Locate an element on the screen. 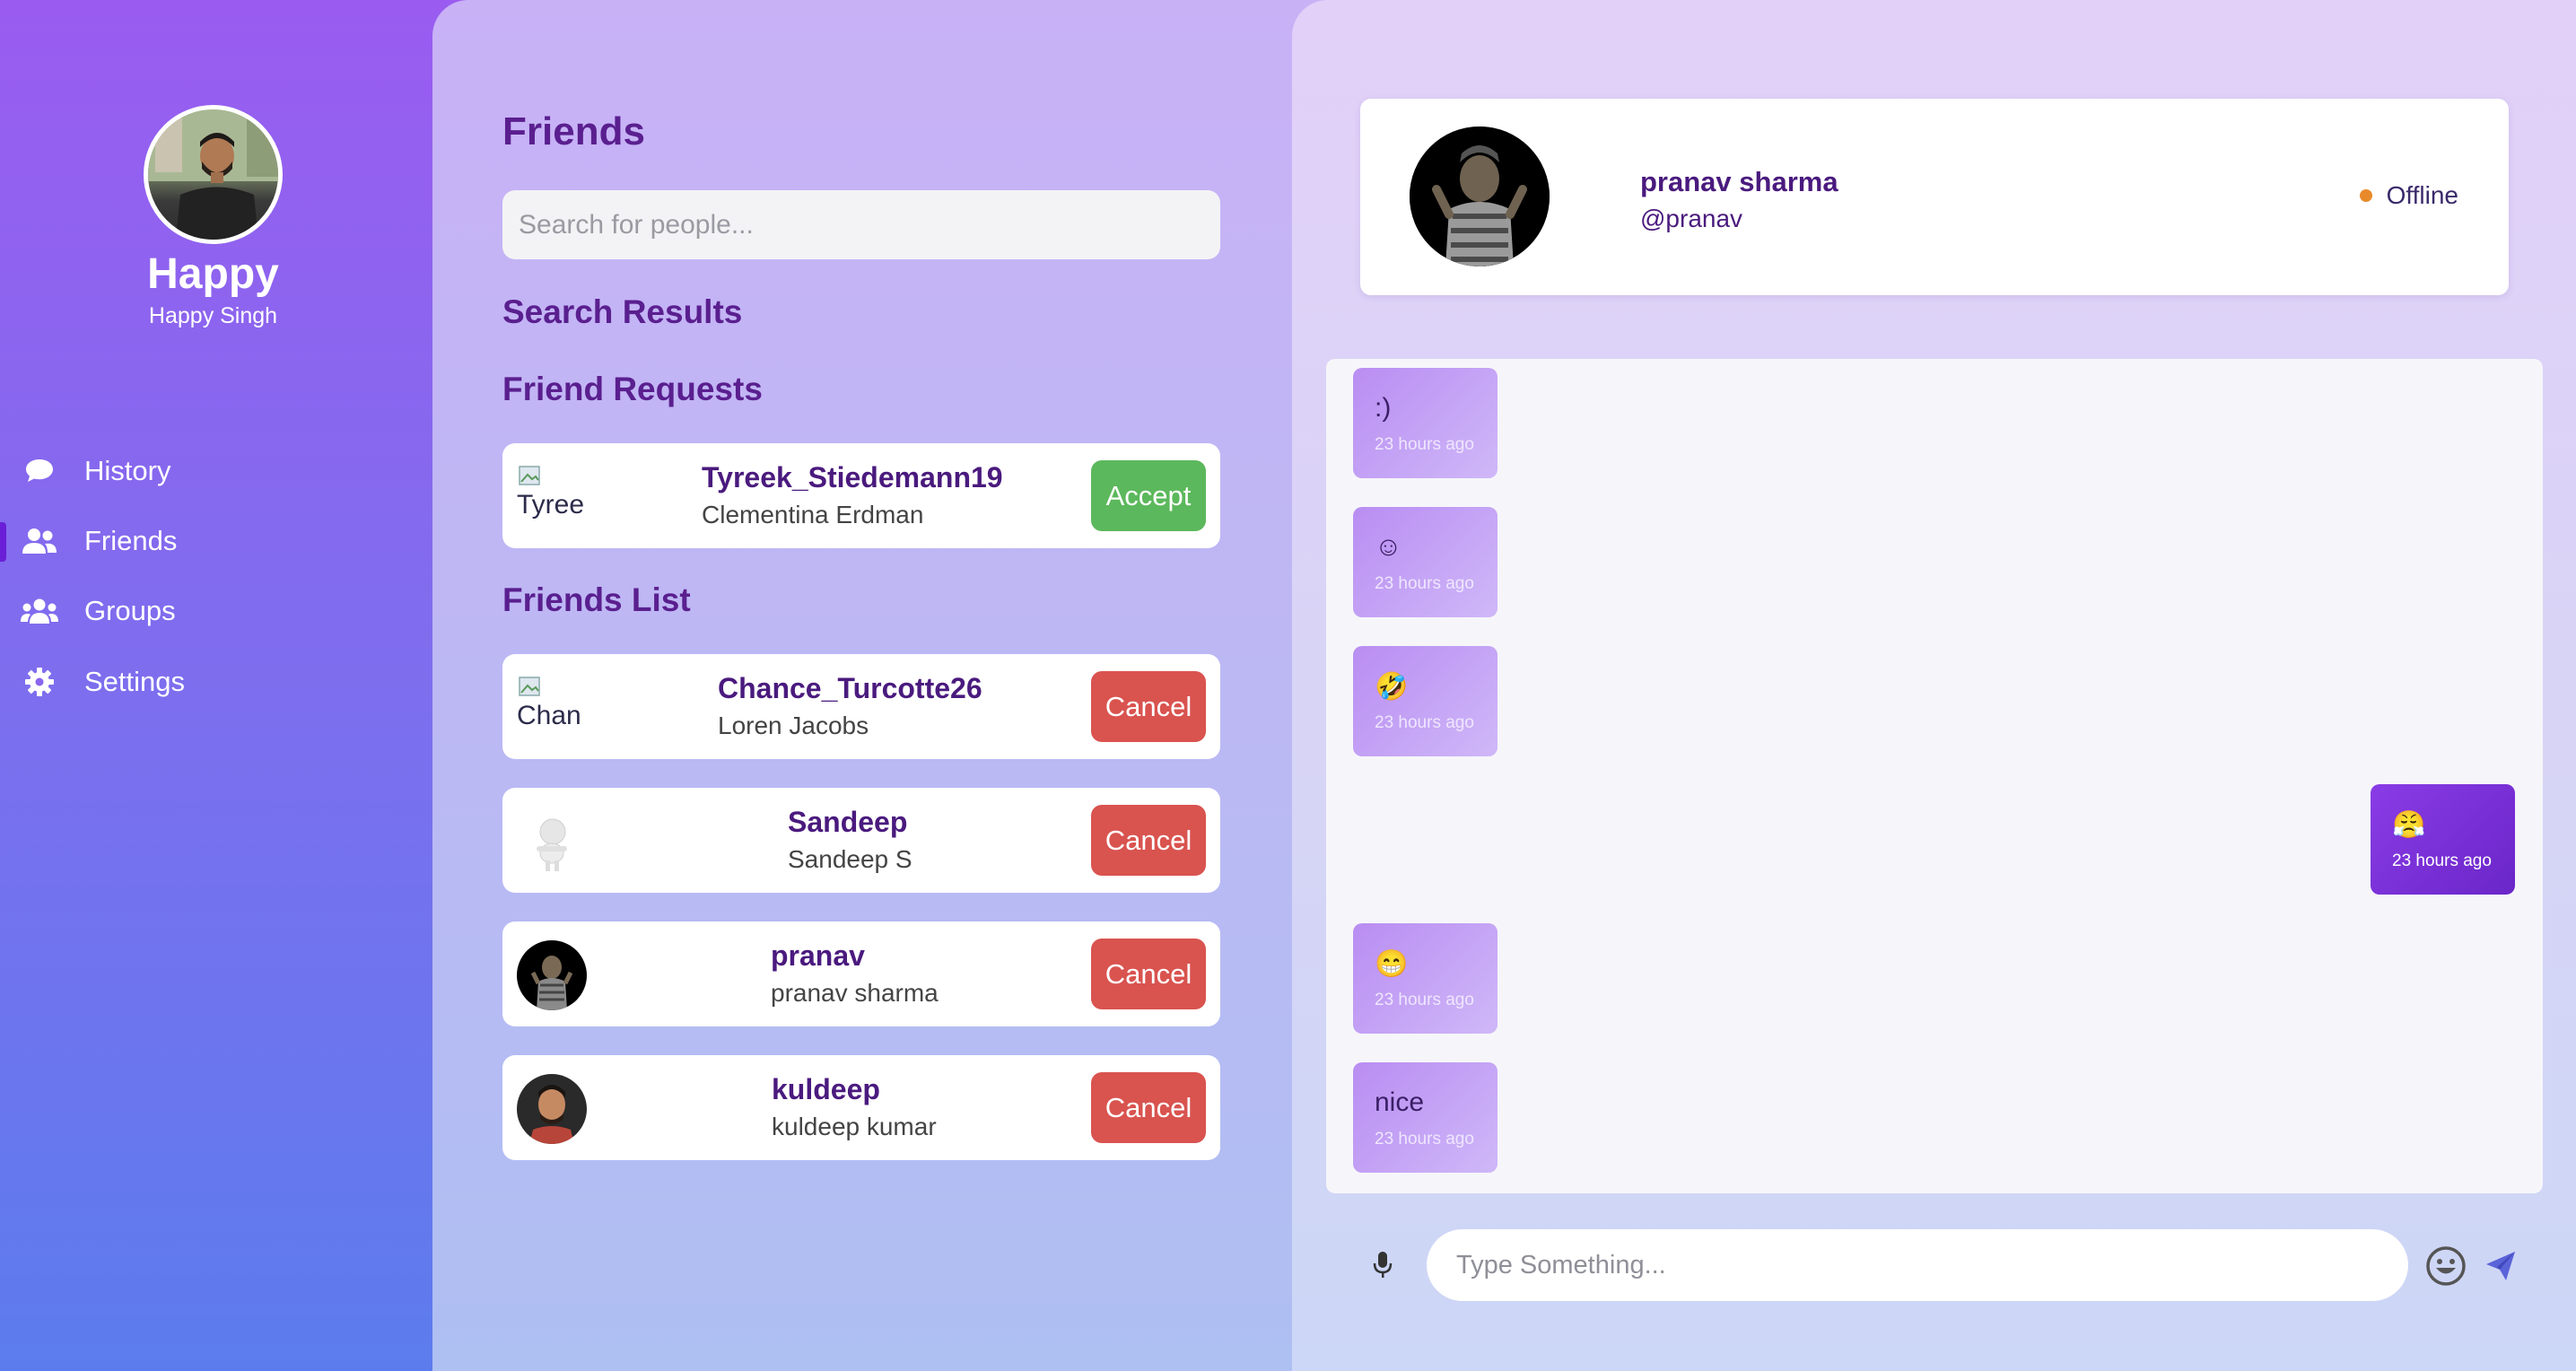 This screenshot has width=2576, height=1371. request-full-name: Clementina Erdman is located at coordinates (813, 514).